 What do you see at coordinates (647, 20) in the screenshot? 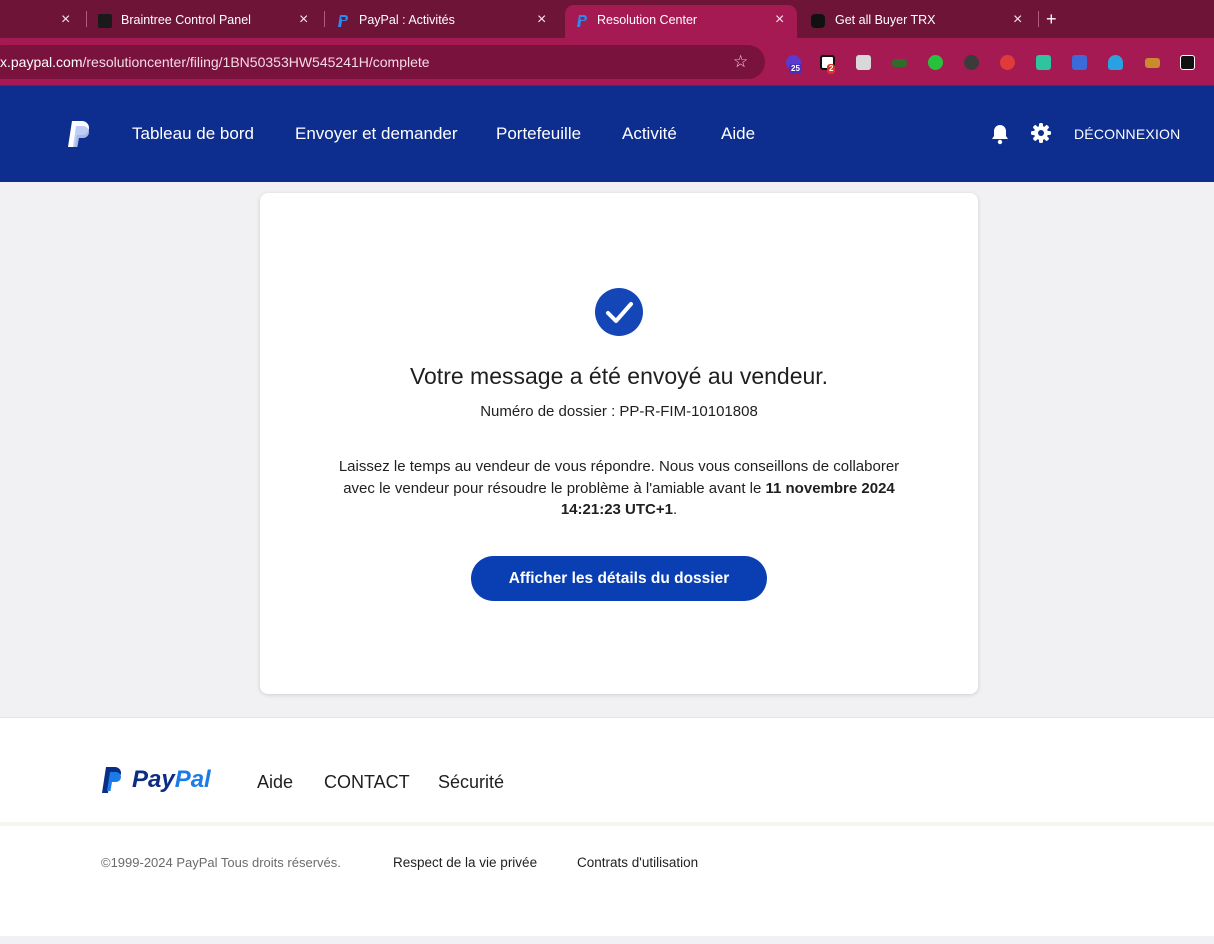
I see `tab-title: Resolution Center` at bounding box center [647, 20].